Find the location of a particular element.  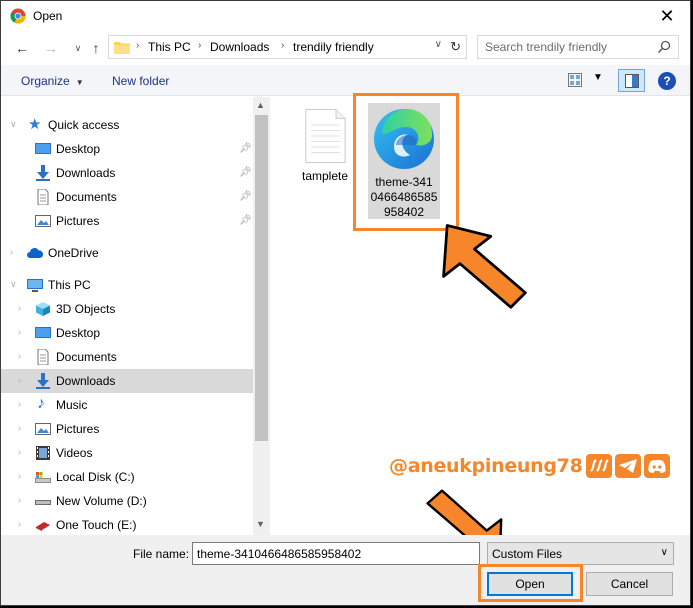

nav-videos: › Videos is located at coordinates (127, 453).